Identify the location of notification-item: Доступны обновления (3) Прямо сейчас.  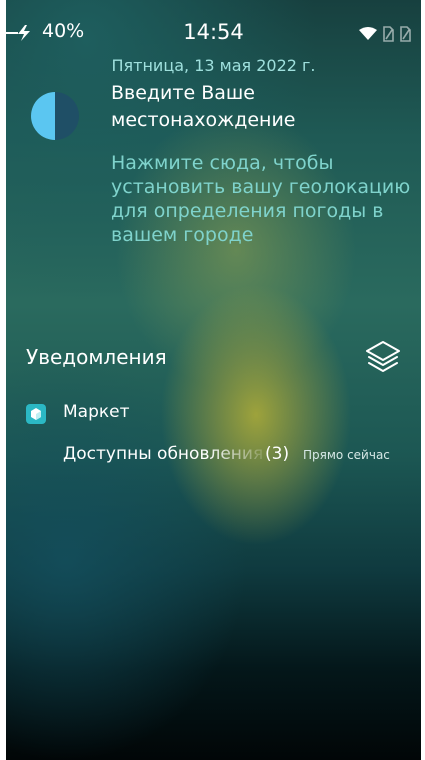
(240, 458).